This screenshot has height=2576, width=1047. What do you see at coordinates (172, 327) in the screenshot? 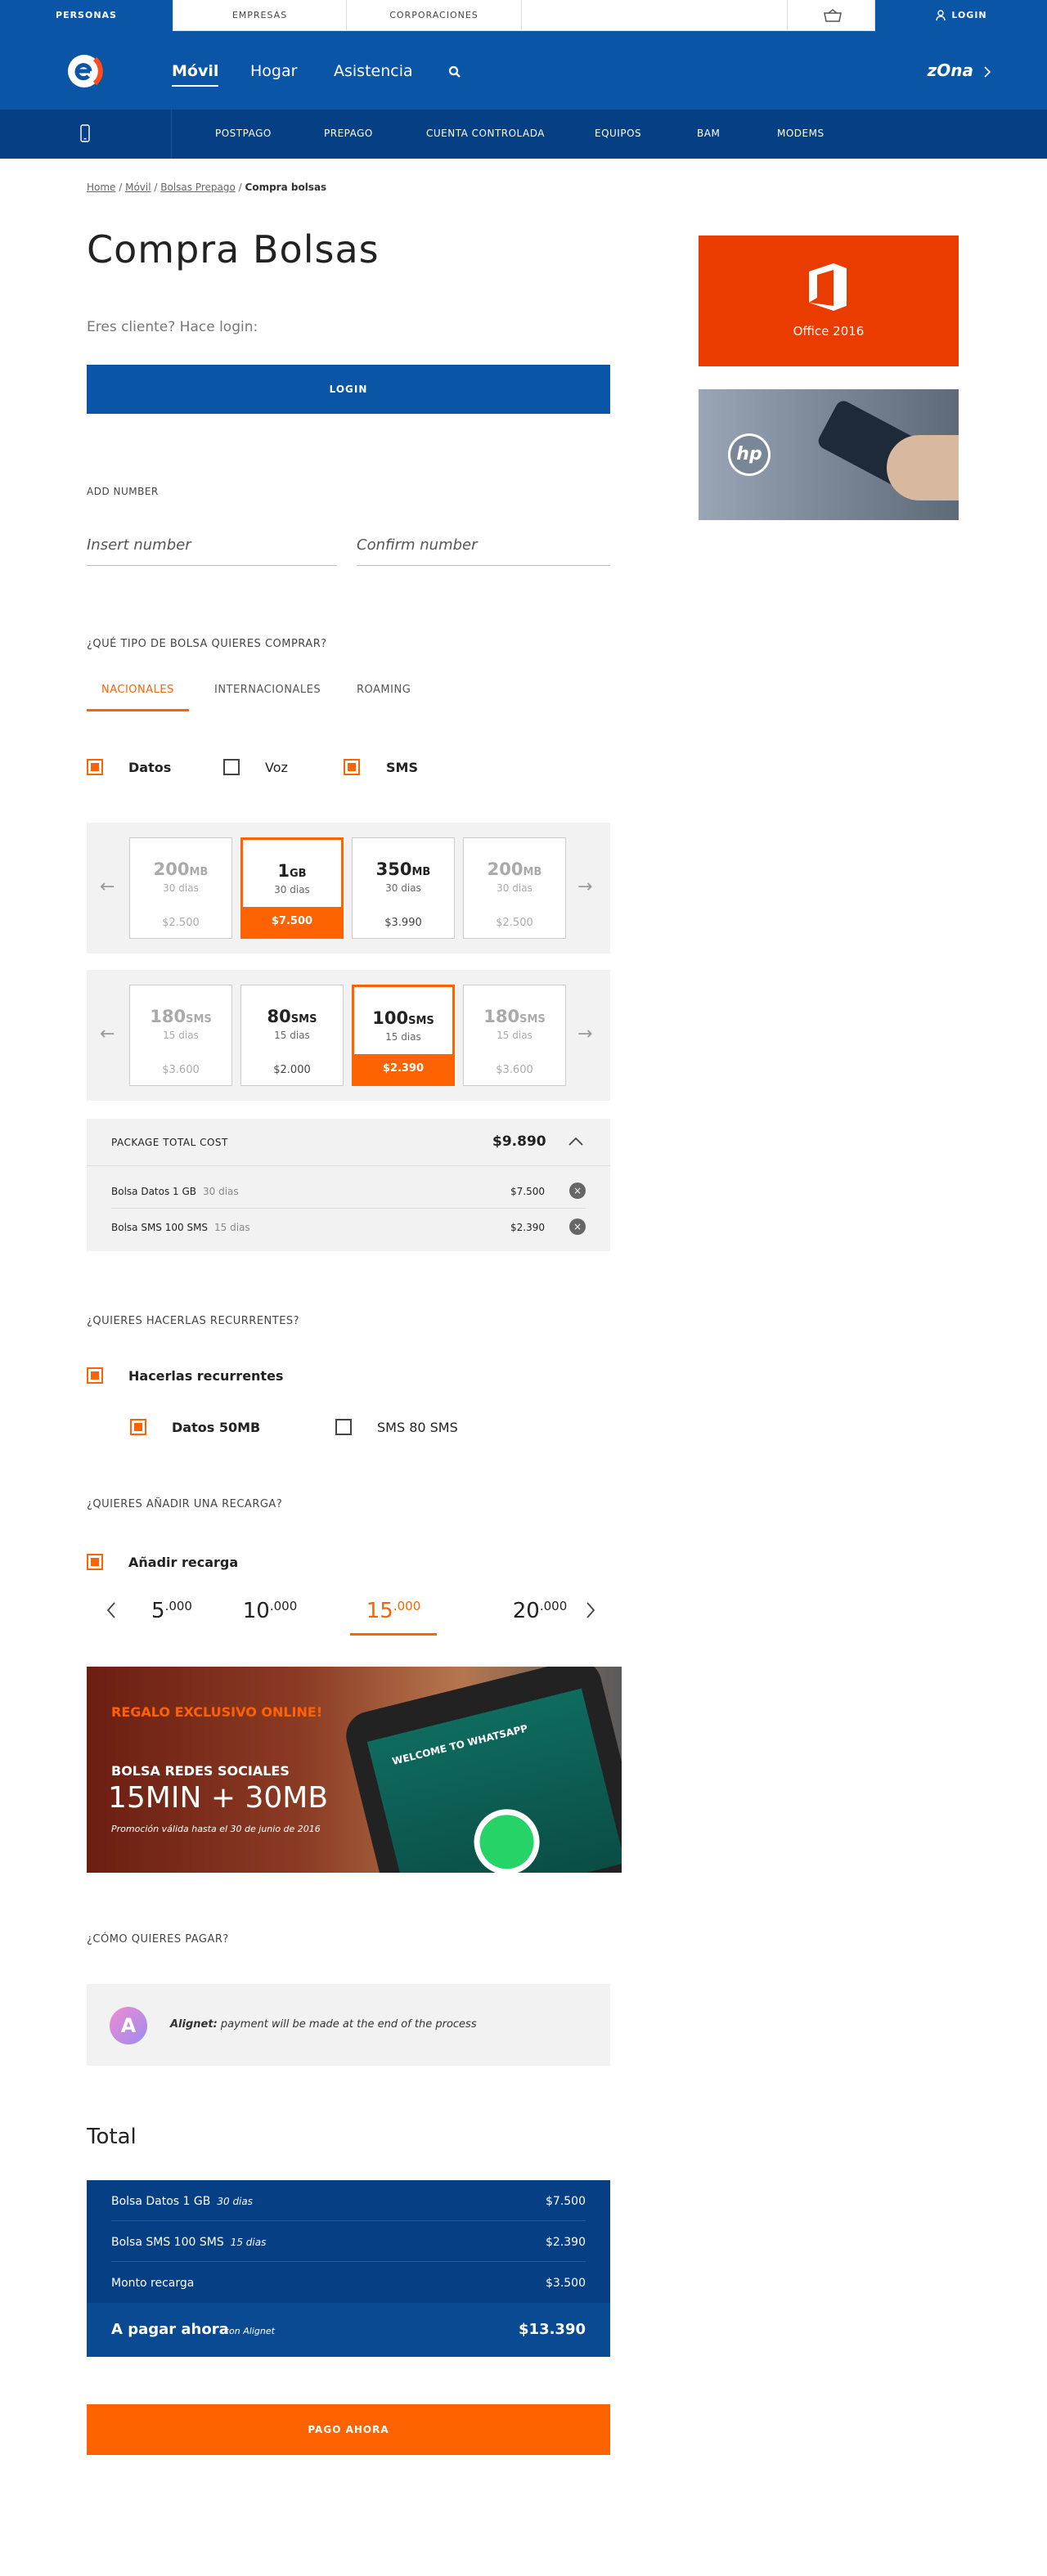
I see `login-prompt: Eres cliente? Hace login:` at bounding box center [172, 327].